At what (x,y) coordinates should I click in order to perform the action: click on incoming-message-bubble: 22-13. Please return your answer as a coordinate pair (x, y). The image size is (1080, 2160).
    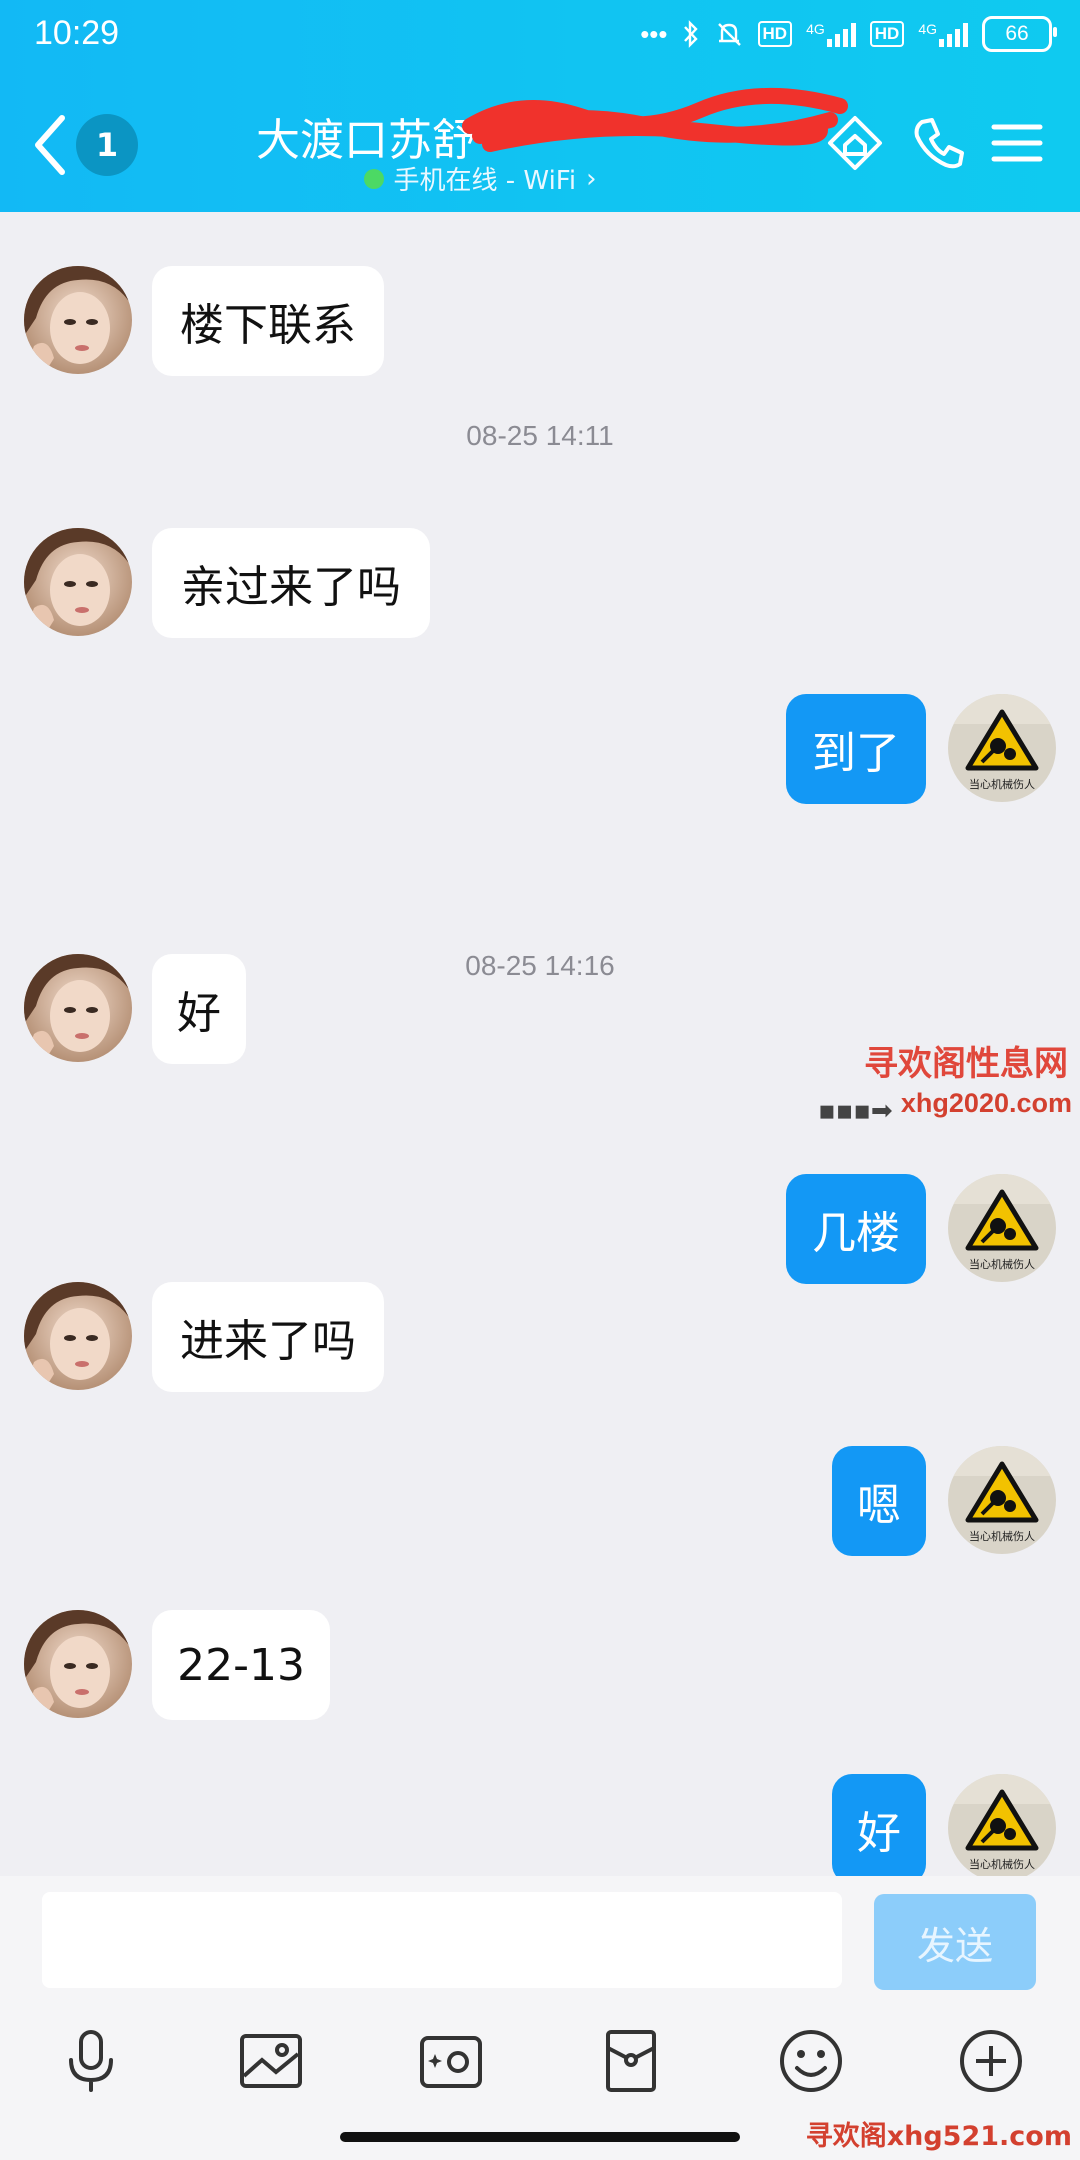
    Looking at the image, I should click on (241, 1665).